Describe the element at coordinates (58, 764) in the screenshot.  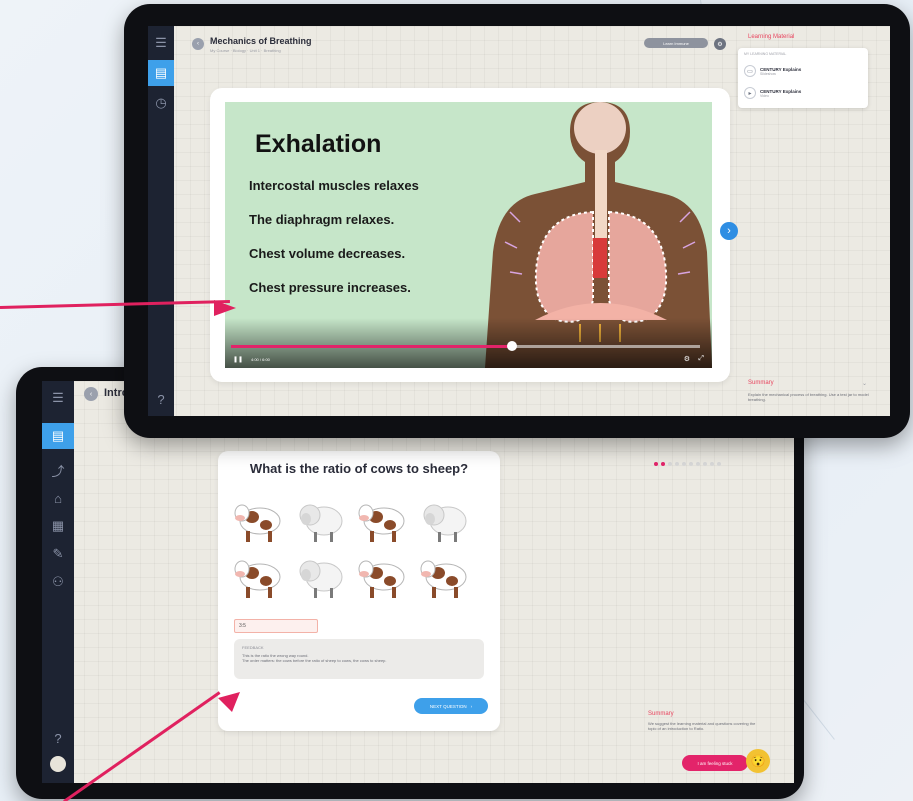
I see `avatar` at that location.